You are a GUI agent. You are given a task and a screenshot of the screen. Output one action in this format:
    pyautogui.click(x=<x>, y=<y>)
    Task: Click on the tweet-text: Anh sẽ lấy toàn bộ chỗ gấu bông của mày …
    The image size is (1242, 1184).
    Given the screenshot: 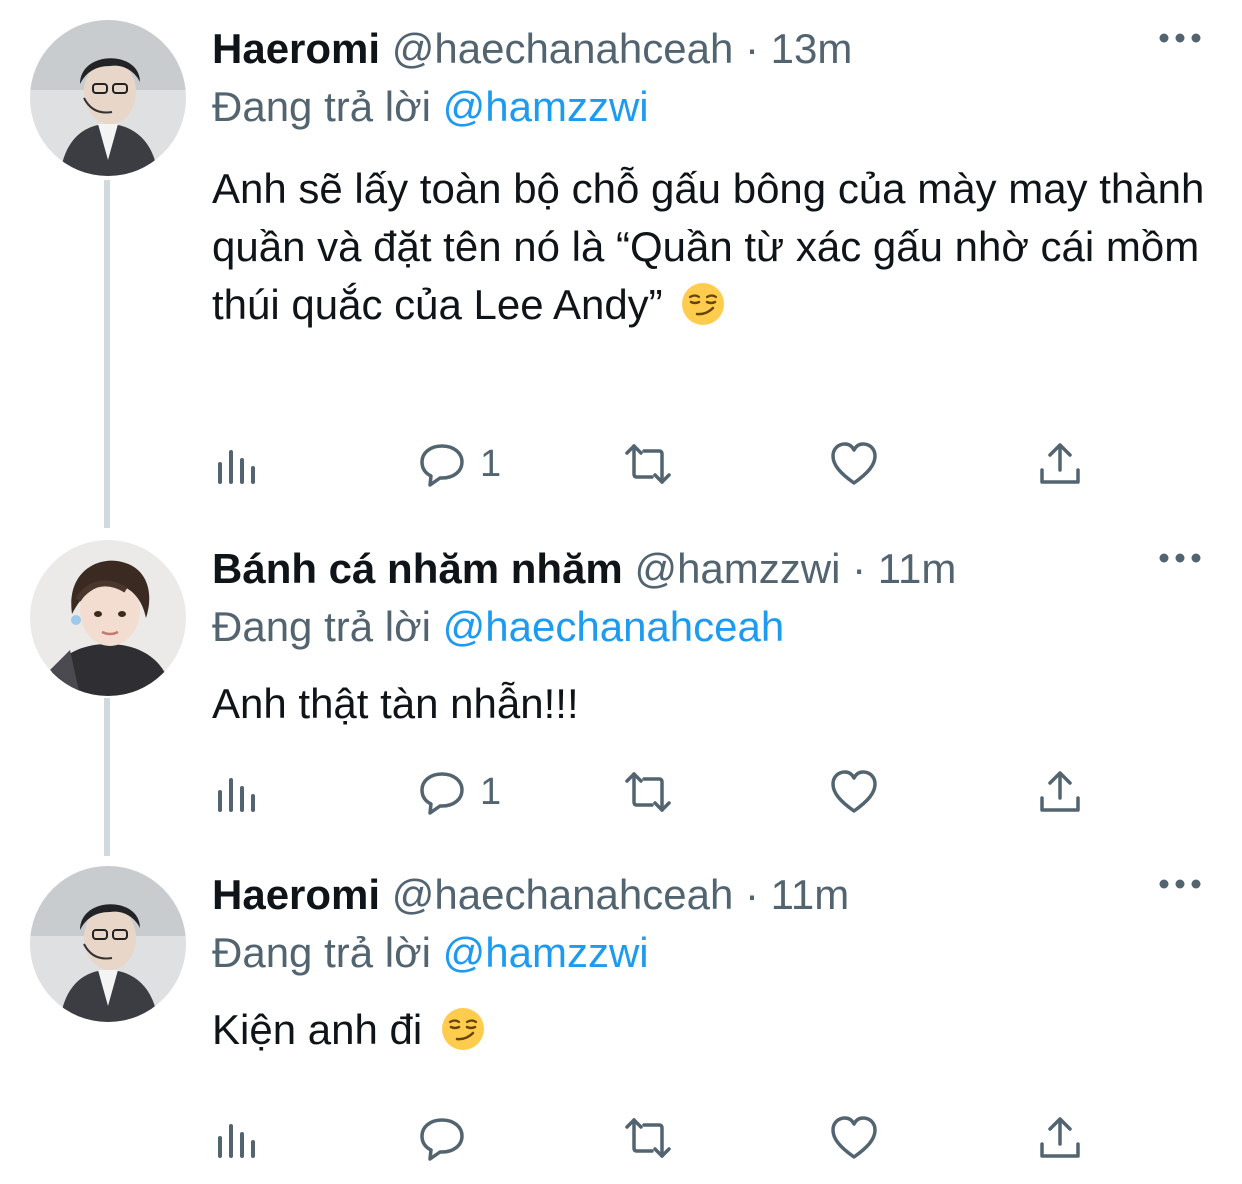 What is the action you would take?
    pyautogui.click(x=712, y=247)
    